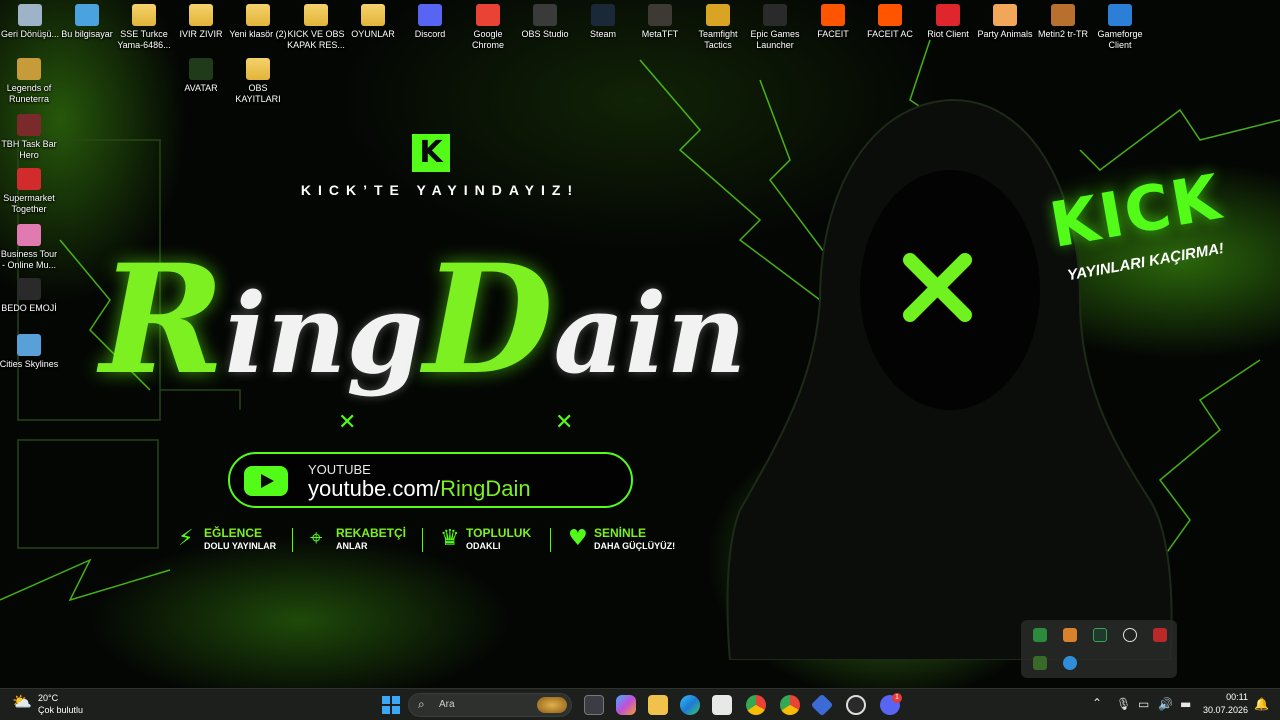 Image resolution: width=1280 pixels, height=720 pixels. Describe the element at coordinates (258, 34) in the screenshot. I see `desktop-icon-label: Yeni klasör (2)` at that location.